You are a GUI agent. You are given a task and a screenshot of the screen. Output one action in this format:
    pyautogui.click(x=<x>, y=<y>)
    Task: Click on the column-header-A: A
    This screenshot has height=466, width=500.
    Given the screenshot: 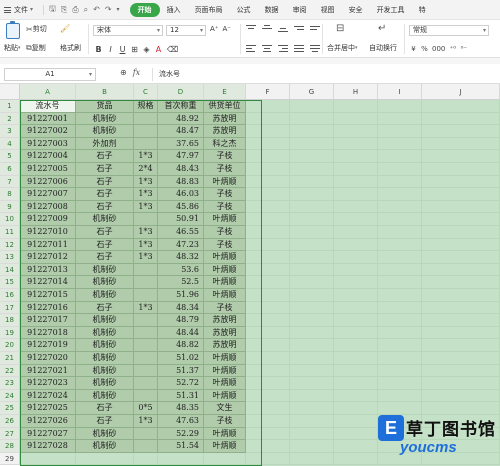 What is the action you would take?
    pyautogui.click(x=48, y=92)
    